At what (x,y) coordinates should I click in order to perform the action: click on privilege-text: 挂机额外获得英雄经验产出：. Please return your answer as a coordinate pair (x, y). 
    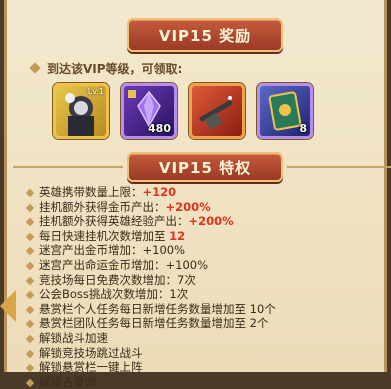
    Looking at the image, I should click on (114, 221).